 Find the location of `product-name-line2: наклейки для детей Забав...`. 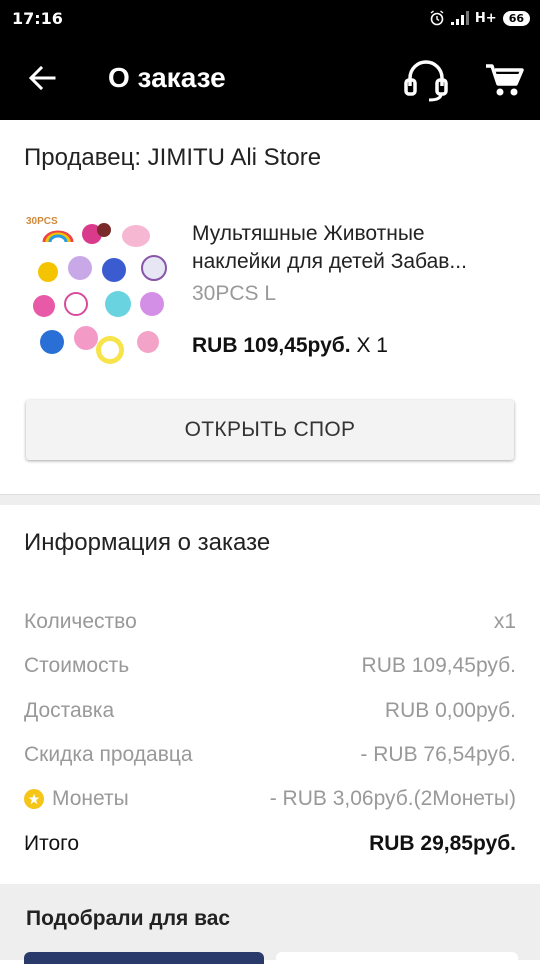

product-name-line2: наклейки для детей Забав... is located at coordinates (329, 261).